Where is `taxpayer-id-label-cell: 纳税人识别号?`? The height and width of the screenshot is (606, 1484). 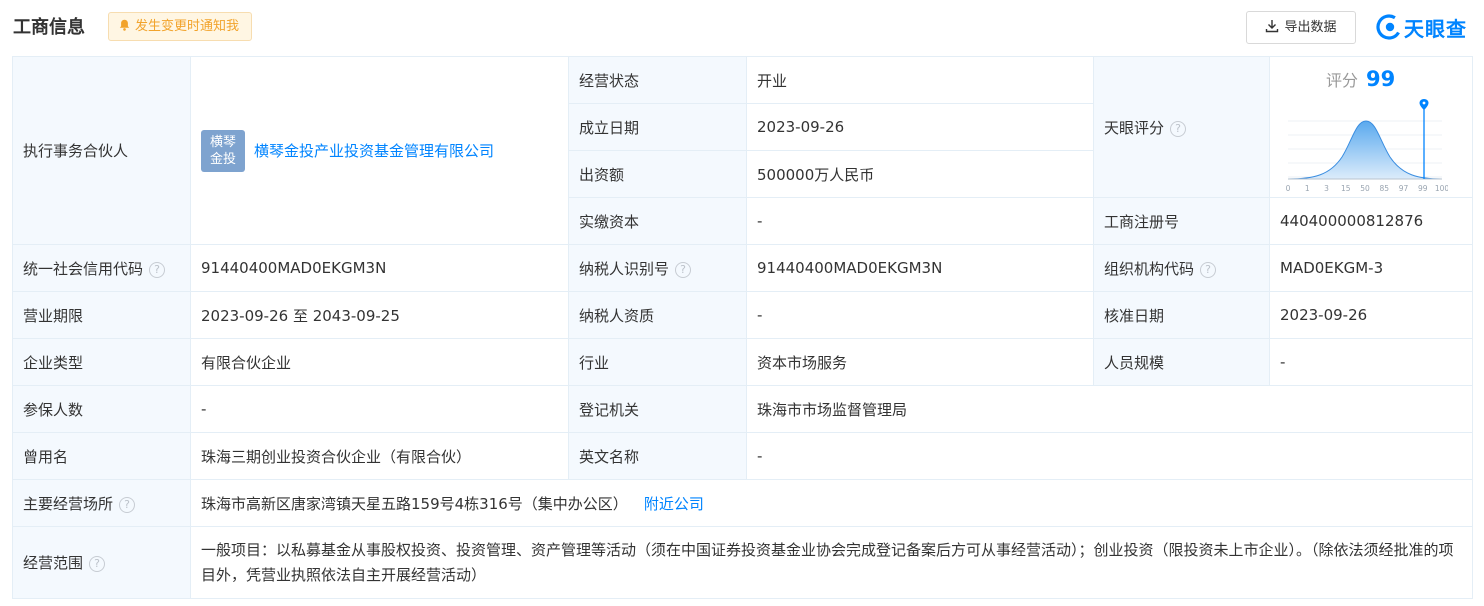
taxpayer-id-label-cell: 纳税人识别号? is located at coordinates (657, 268).